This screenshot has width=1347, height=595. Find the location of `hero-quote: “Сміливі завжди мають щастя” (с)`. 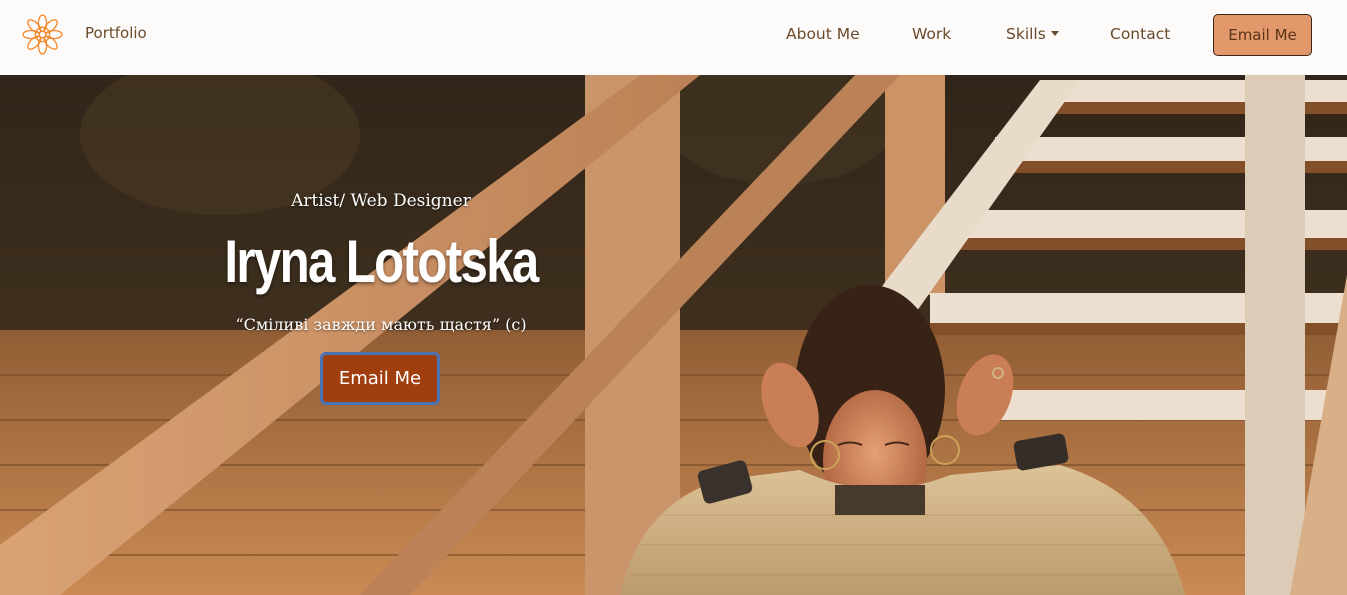

hero-quote: “Сміливі завжди мають щастя” (с) is located at coordinates (381, 324).